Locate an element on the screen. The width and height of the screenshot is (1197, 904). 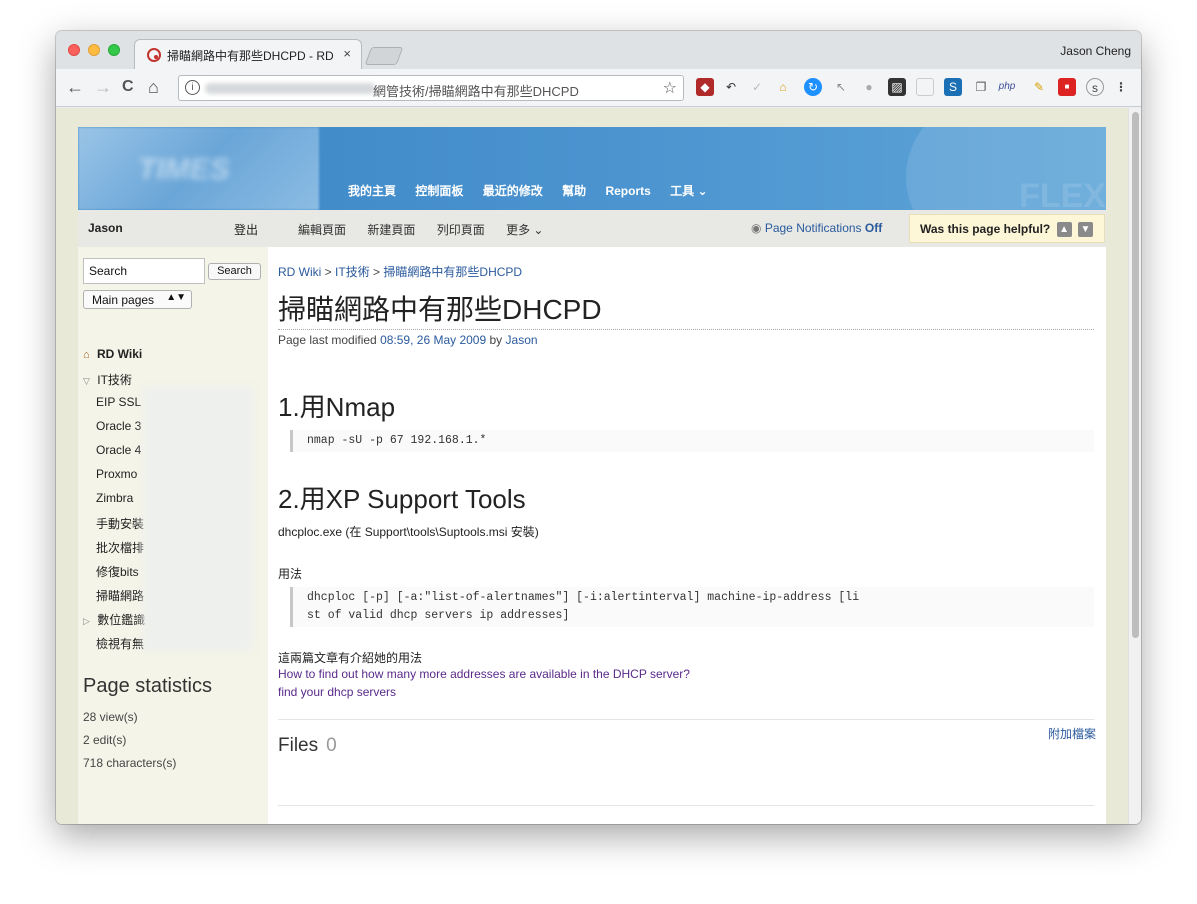
forward-icon: → is located at coordinates (103, 87).